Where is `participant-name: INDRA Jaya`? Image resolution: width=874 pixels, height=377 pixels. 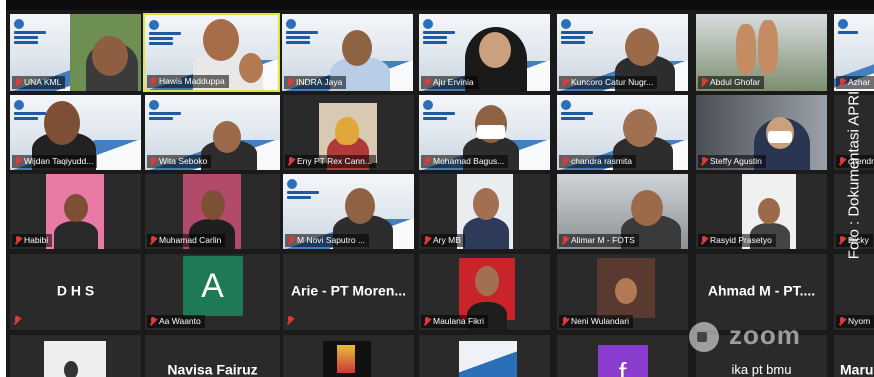
participant-name: INDRA Jaya is located at coordinates (315, 82).